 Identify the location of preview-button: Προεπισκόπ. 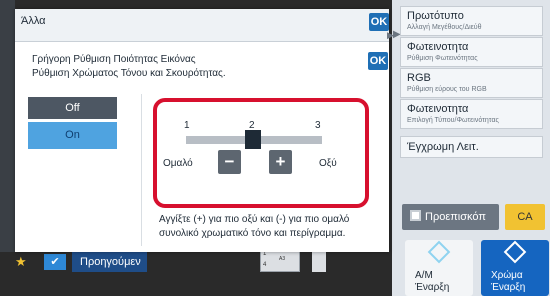
(450, 217).